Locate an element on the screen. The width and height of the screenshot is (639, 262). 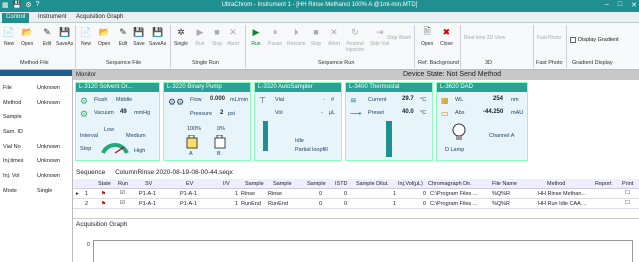
sequence-abort-button: ✕ Abort is located at coordinates (334, 37).